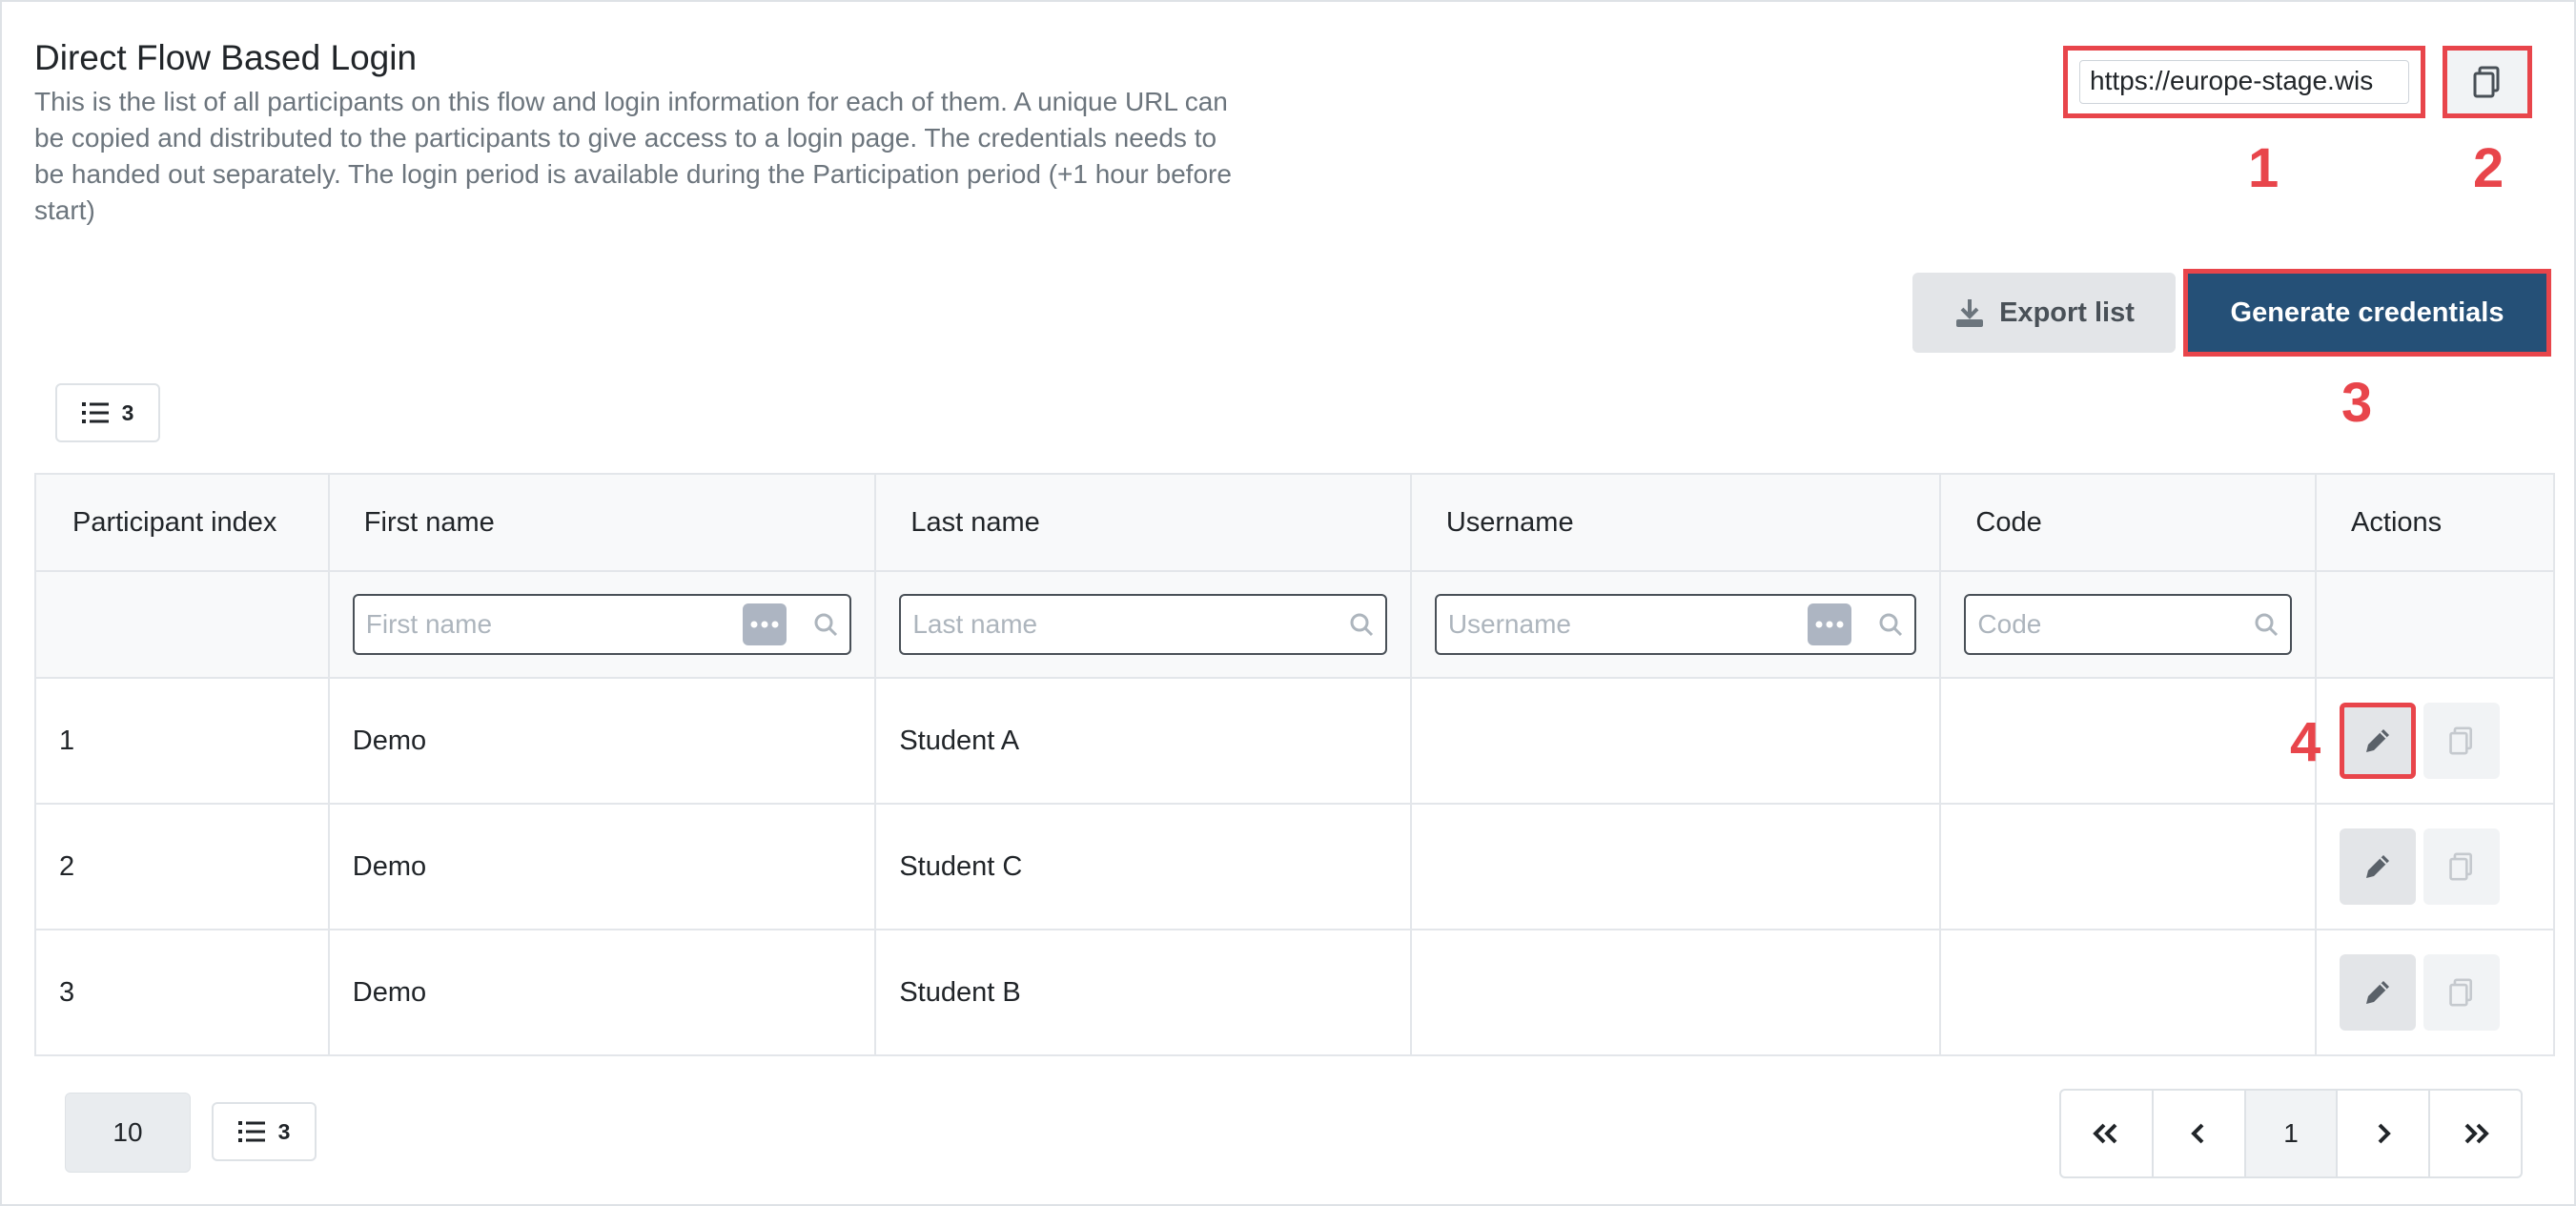 The image size is (2576, 1206). I want to click on table-row: 2 Demo Student C, so click(1294, 867).